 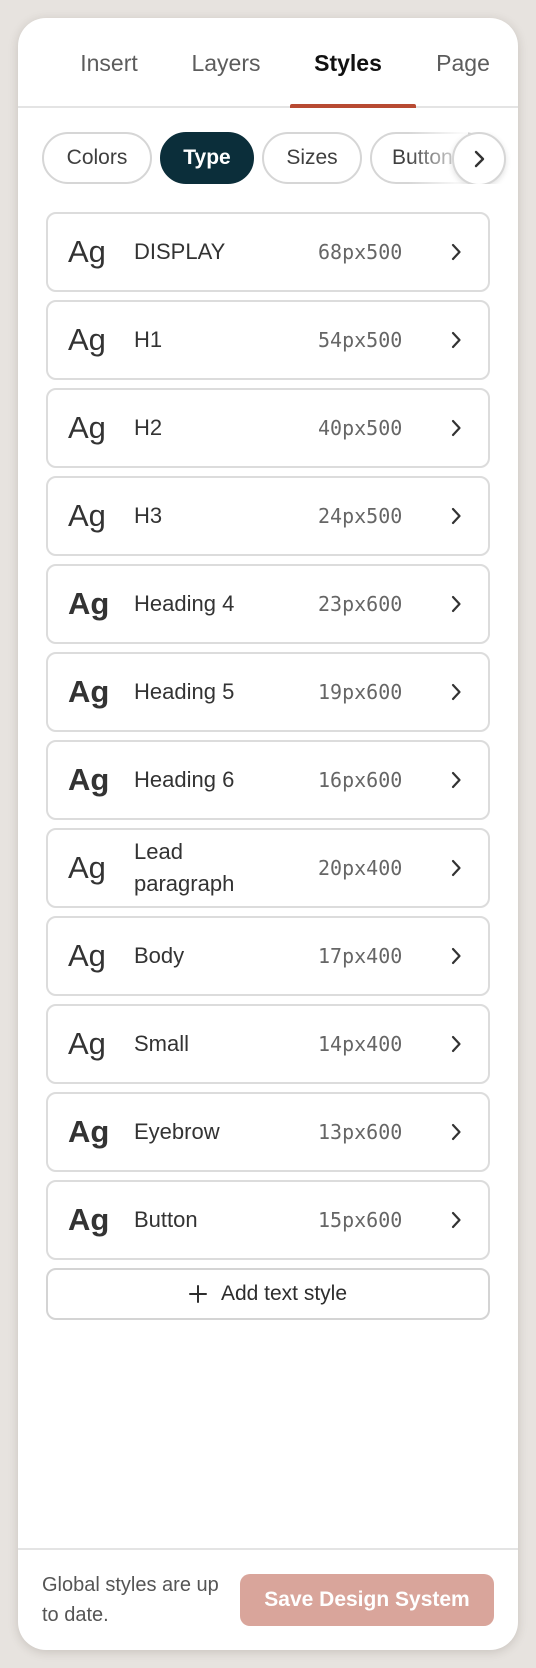 I want to click on text-style-name: Heading 5, so click(x=184, y=691).